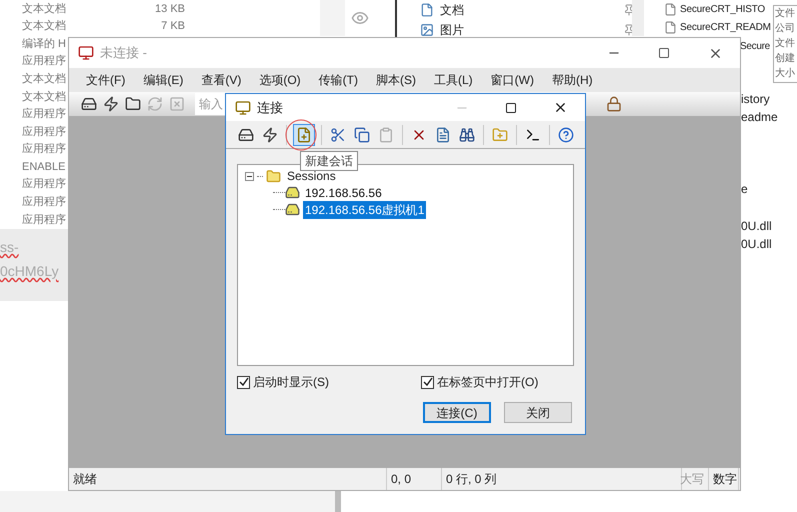 Image resolution: width=797 pixels, height=512 pixels. What do you see at coordinates (280, 80) in the screenshot?
I see `menu-item: 选项(O)` at bounding box center [280, 80].